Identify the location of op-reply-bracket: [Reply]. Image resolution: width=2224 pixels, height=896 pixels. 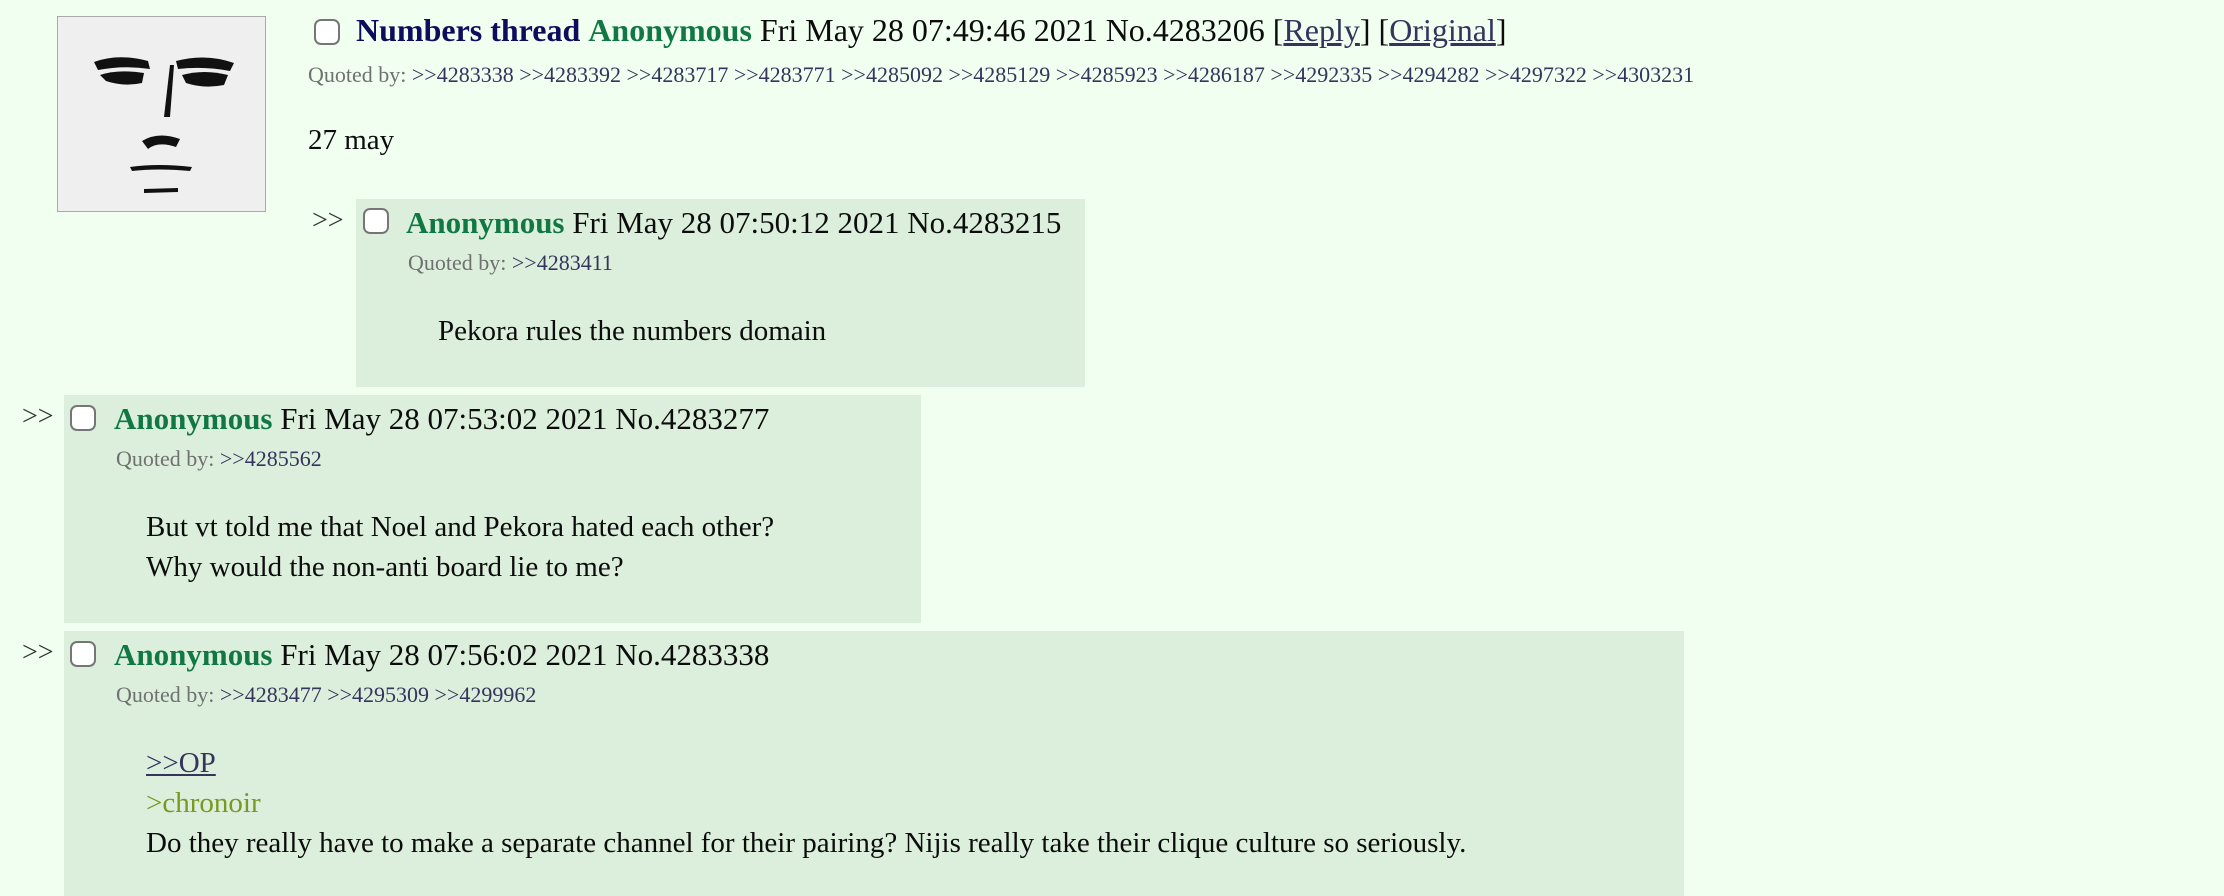
(1321, 30).